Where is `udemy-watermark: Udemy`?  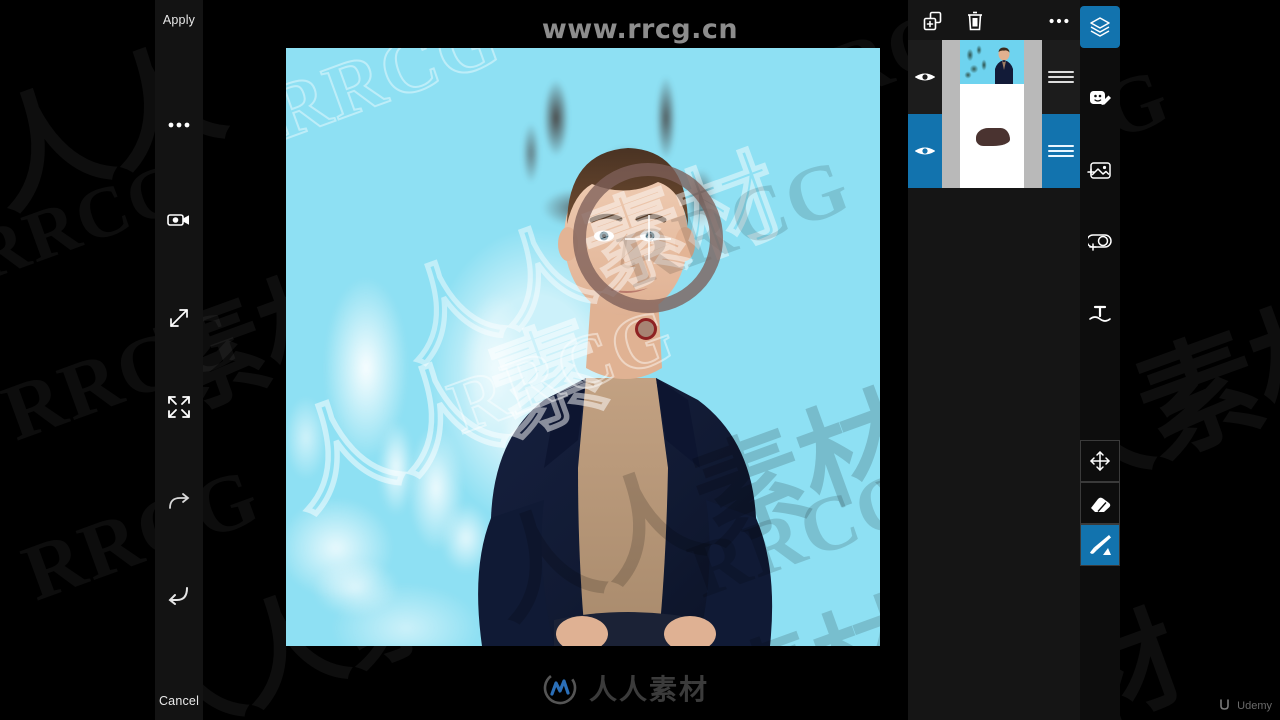 udemy-watermark: Udemy is located at coordinates (1245, 705).